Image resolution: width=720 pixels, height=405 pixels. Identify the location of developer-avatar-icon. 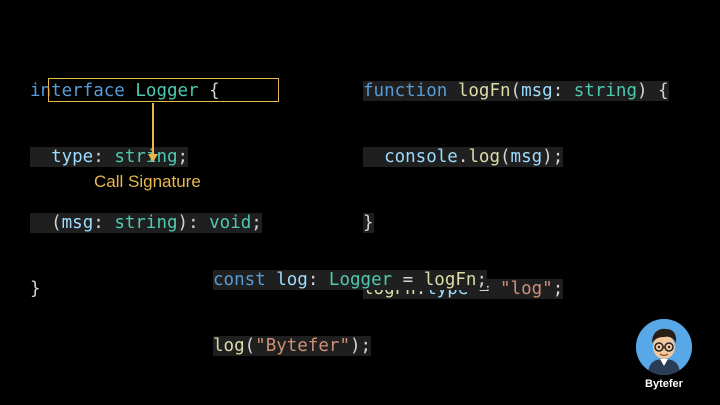
(664, 347).